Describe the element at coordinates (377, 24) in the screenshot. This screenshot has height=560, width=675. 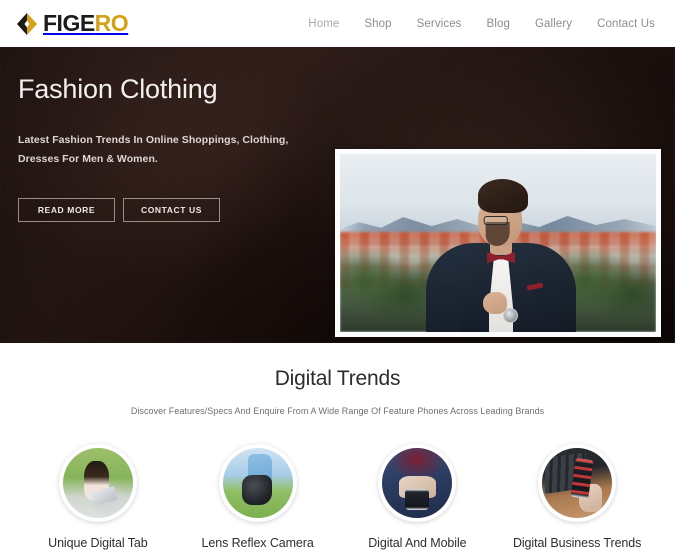
I see `nav-item-shop: Shop` at that location.